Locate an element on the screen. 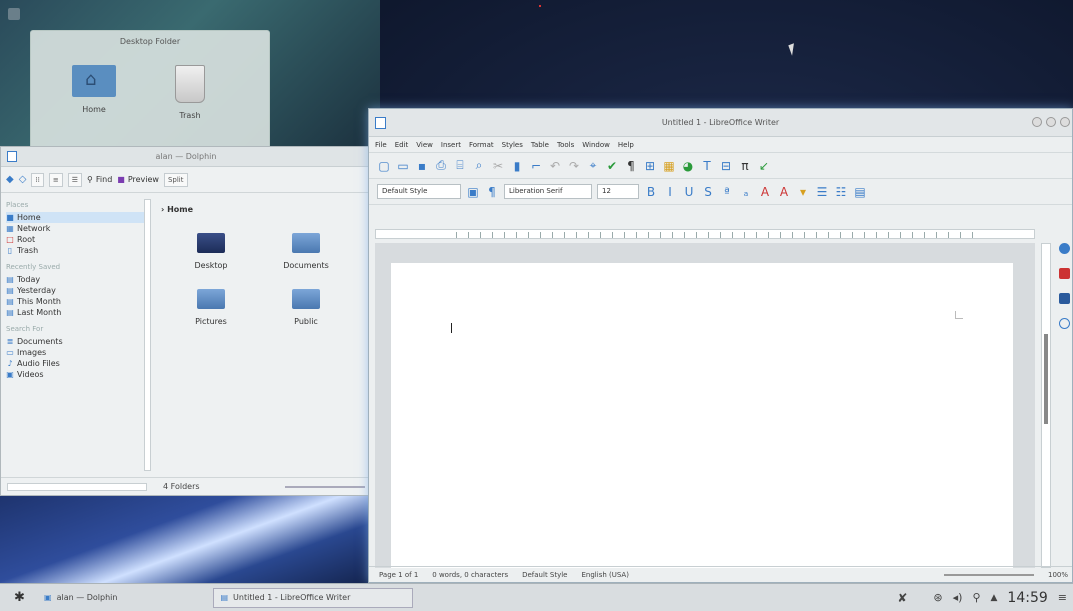  recent-item-today: ▤ Today is located at coordinates (76, 279).